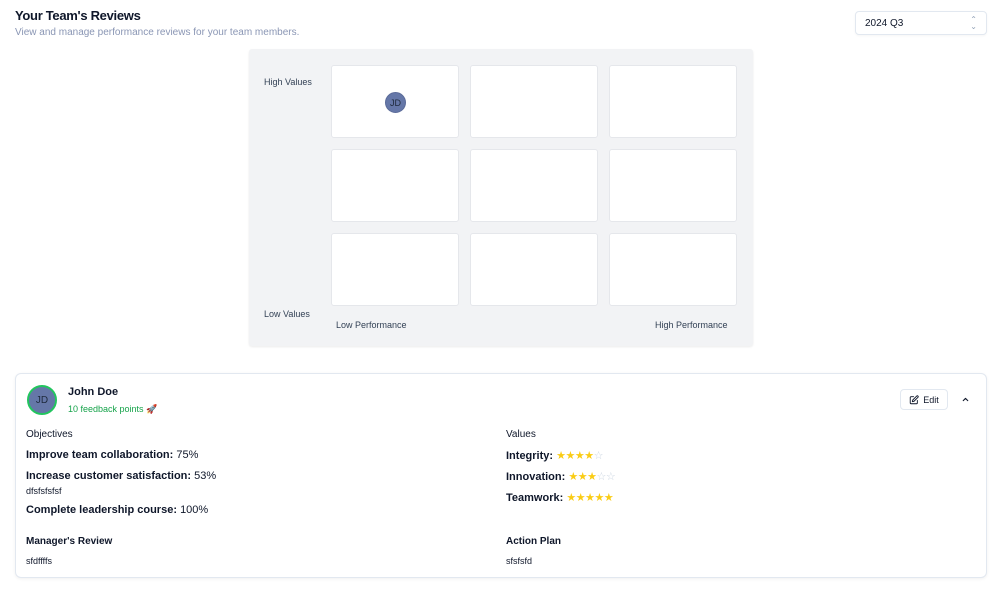 The width and height of the screenshot is (1000, 590). Describe the element at coordinates (555, 456) in the screenshot. I see `value-item: Integrity: ★★★★☆` at that location.